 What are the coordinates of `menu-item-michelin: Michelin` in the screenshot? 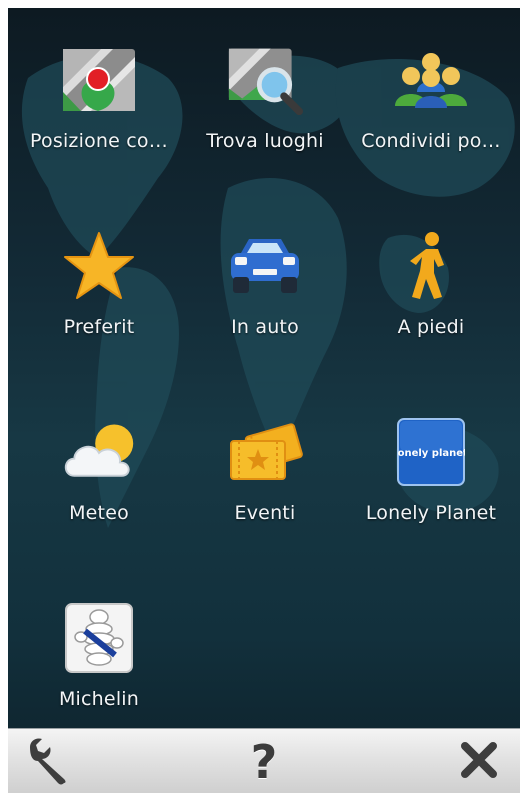 It's located at (99, 651).